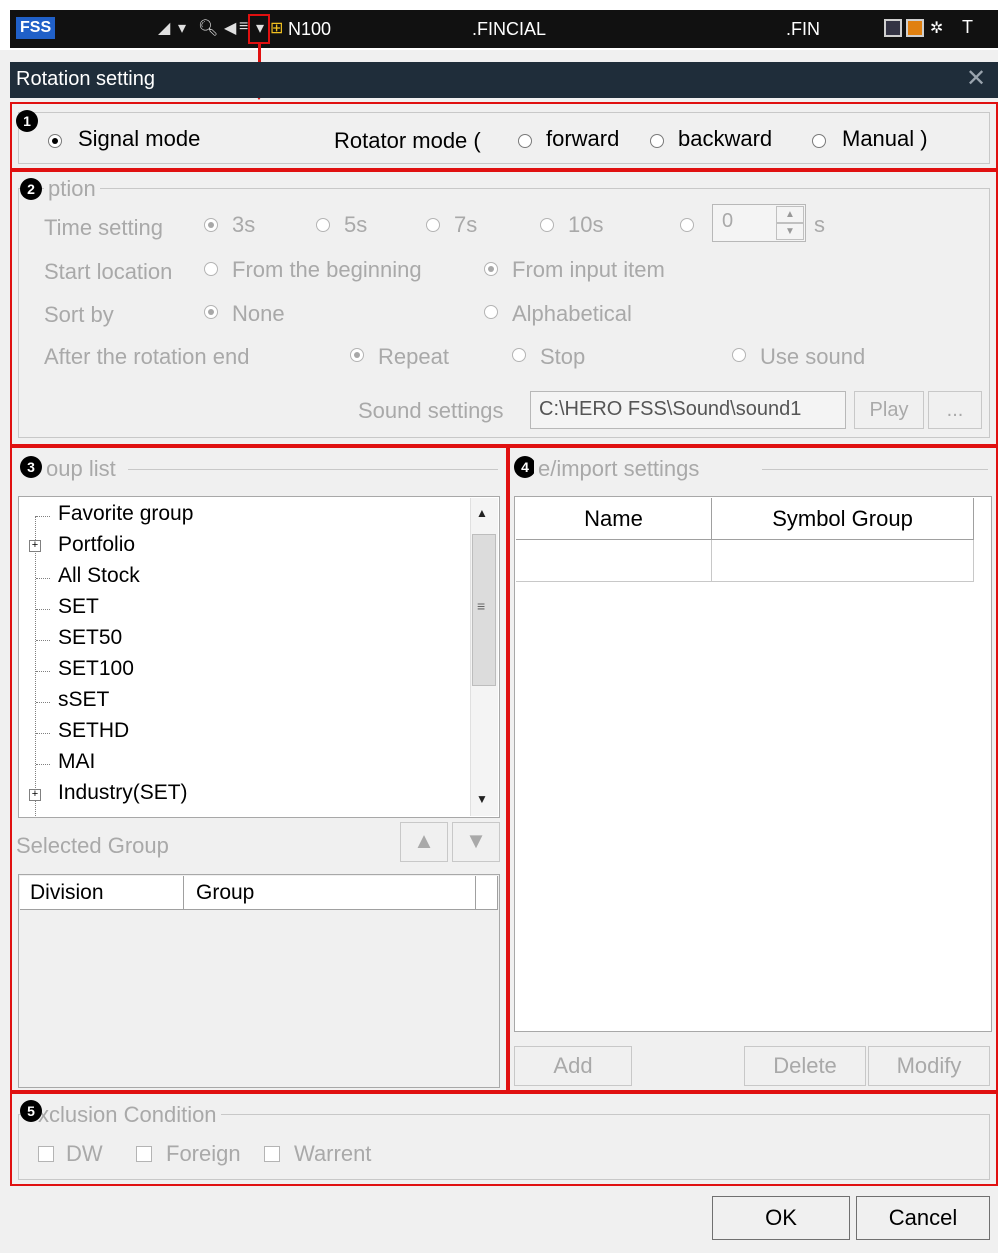 The width and height of the screenshot is (998, 1253). What do you see at coordinates (76, 762) in the screenshot?
I see `tree-item: MAI` at bounding box center [76, 762].